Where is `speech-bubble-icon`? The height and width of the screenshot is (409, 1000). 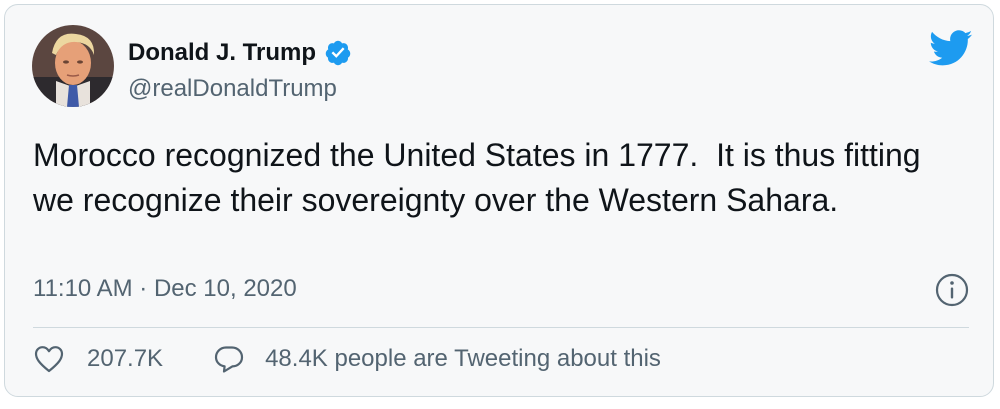 speech-bubble-icon is located at coordinates (229, 359).